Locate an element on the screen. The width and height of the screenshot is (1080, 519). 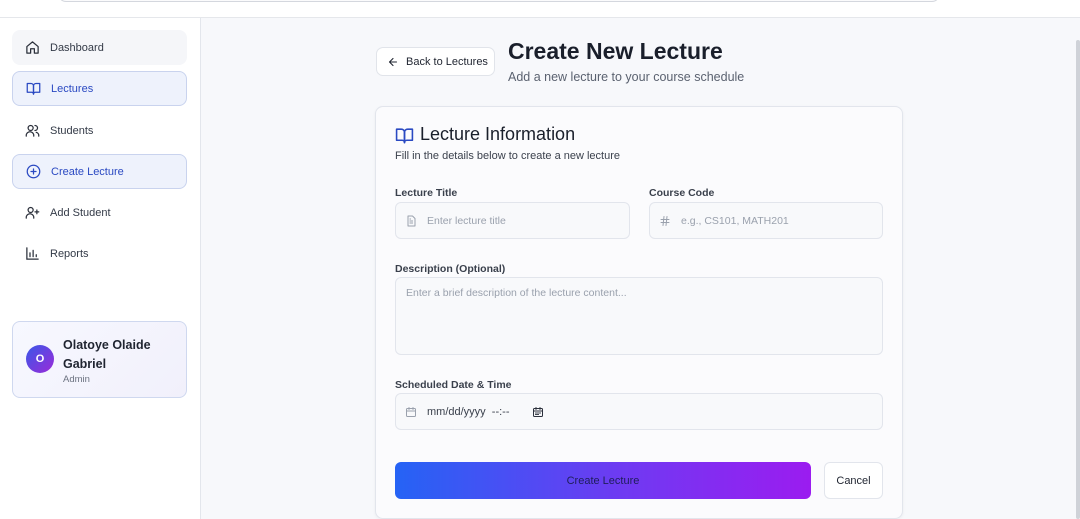
sidebar-item-reports: Reports is located at coordinates (99, 253).